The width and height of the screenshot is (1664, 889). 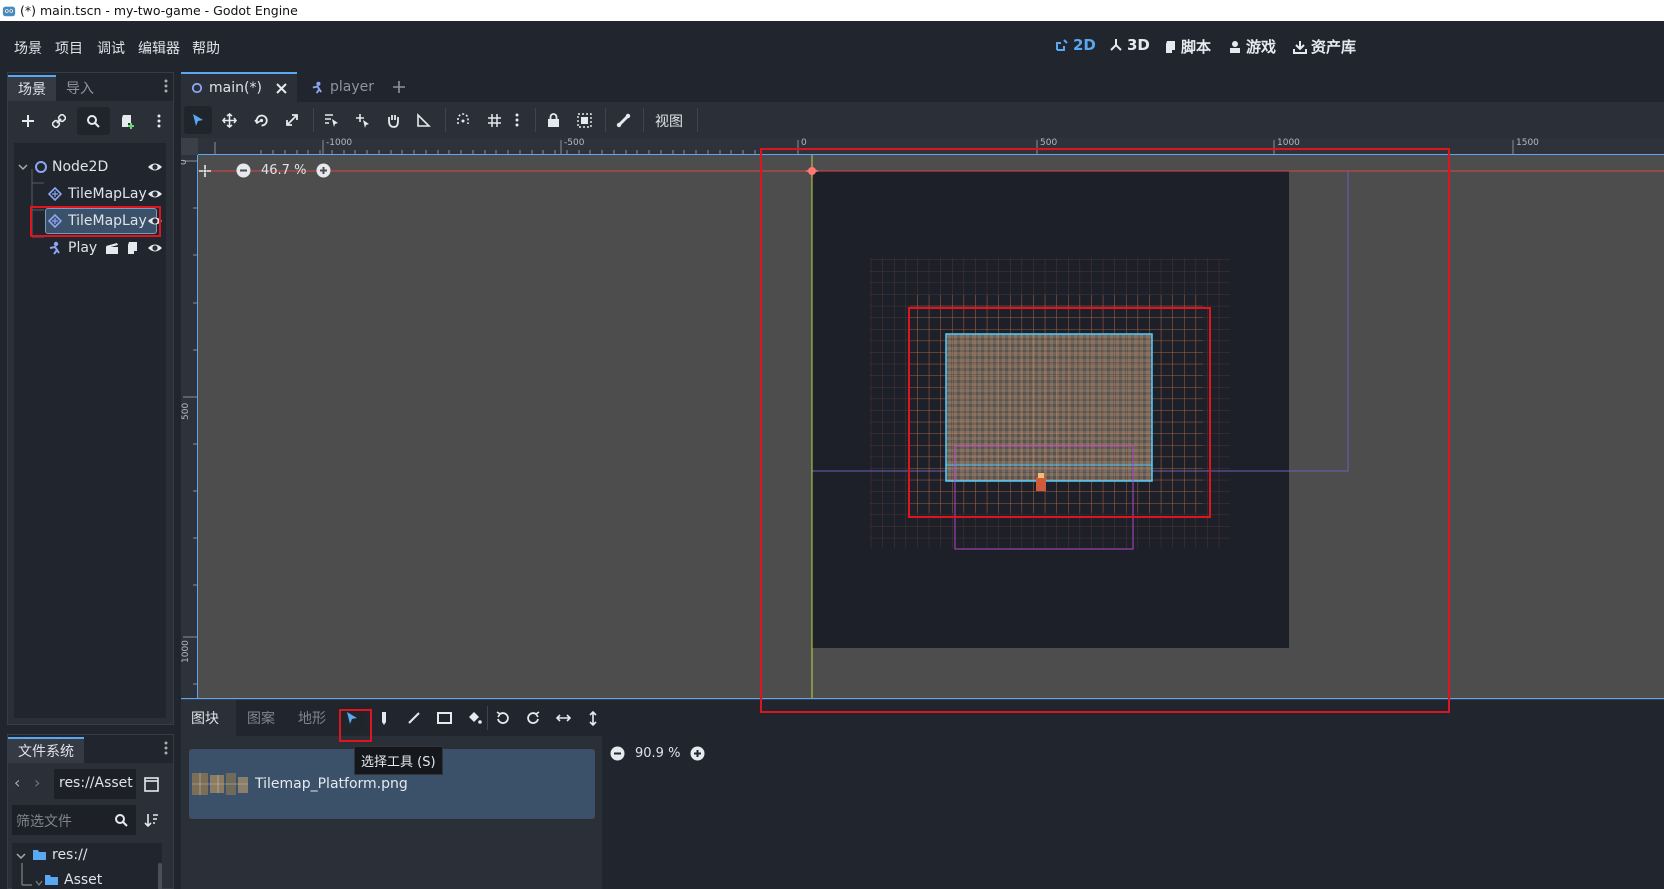 I want to click on workspace-game-label: 游戏, so click(x=1261, y=47).